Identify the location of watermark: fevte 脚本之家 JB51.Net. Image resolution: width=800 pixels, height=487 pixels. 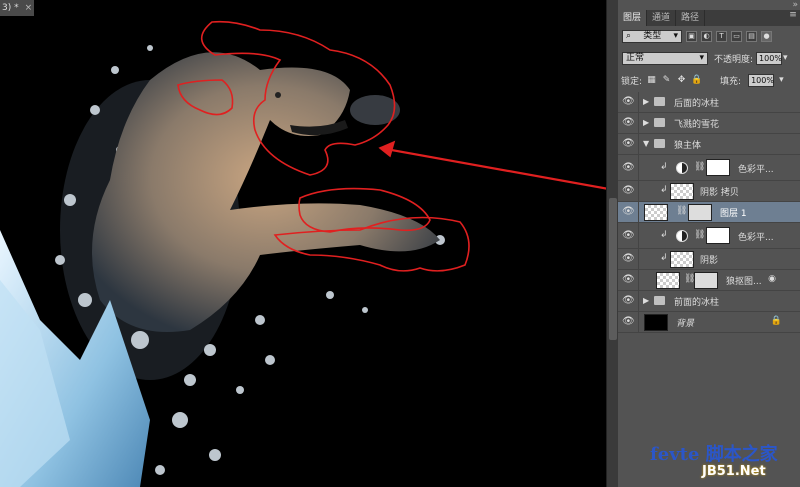
(725, 463).